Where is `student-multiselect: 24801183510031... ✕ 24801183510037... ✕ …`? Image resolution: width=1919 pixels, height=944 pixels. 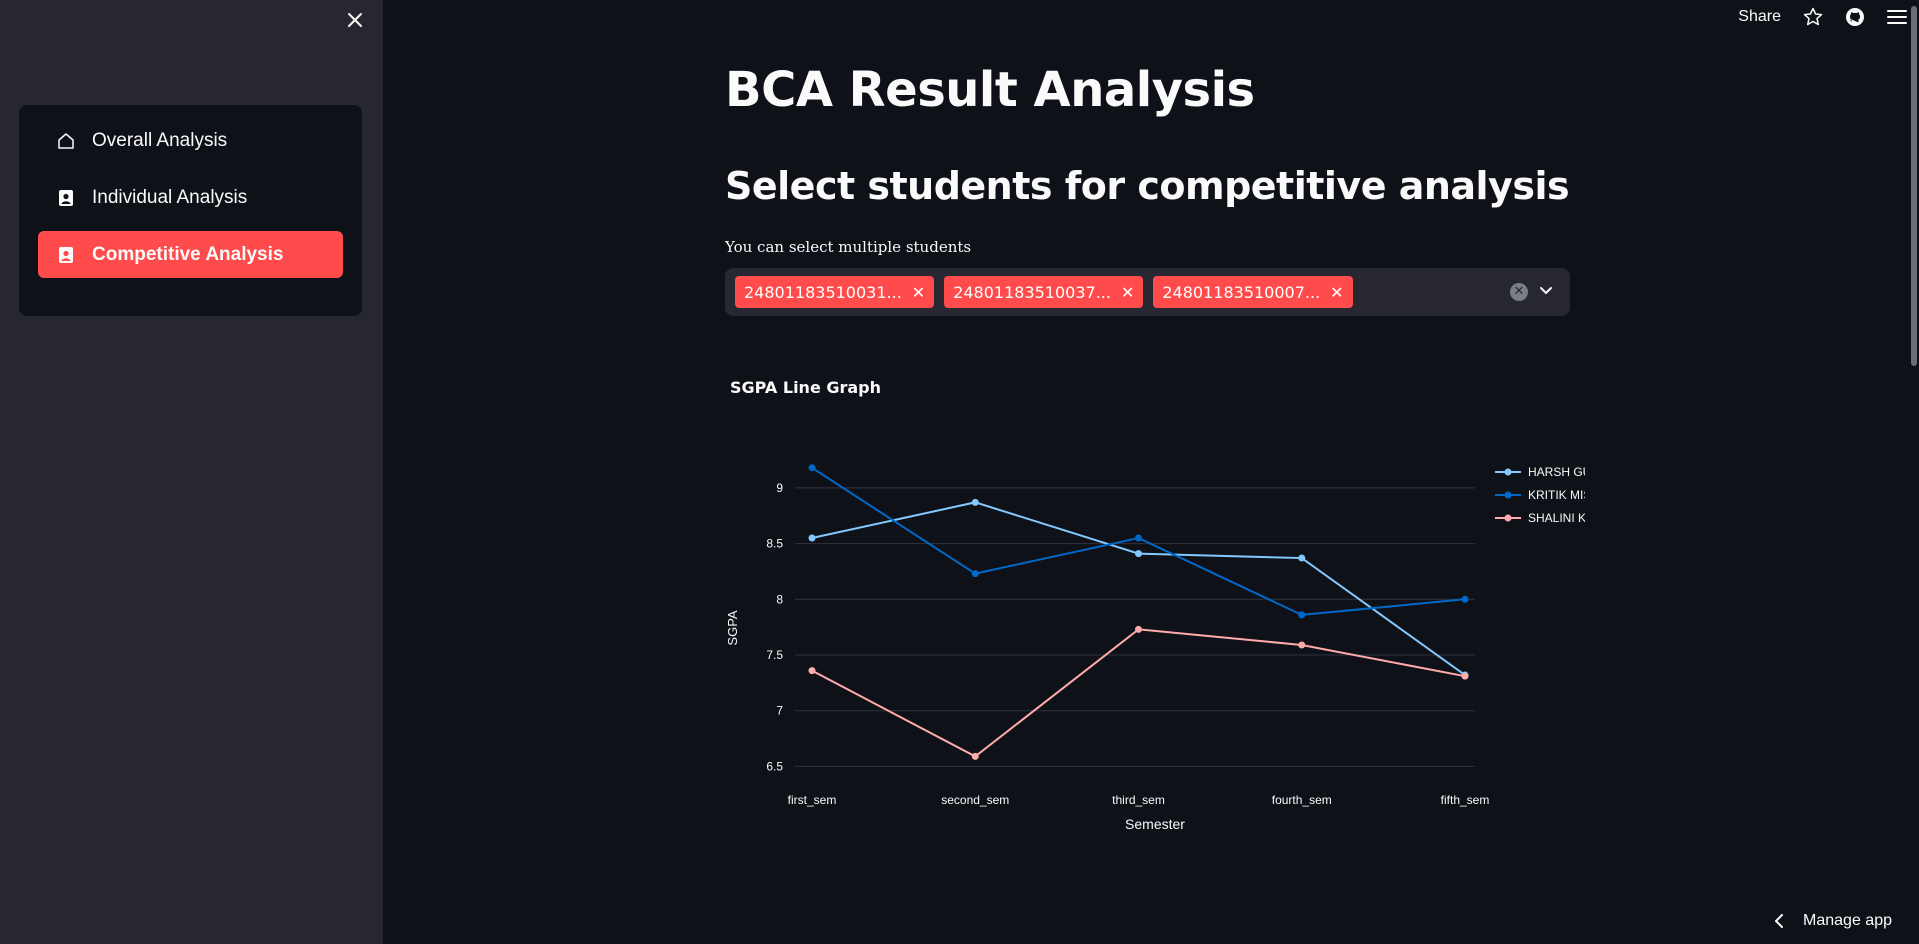
student-multiselect: 24801183510031... ✕ 24801183510037... ✕ … is located at coordinates (1147, 292).